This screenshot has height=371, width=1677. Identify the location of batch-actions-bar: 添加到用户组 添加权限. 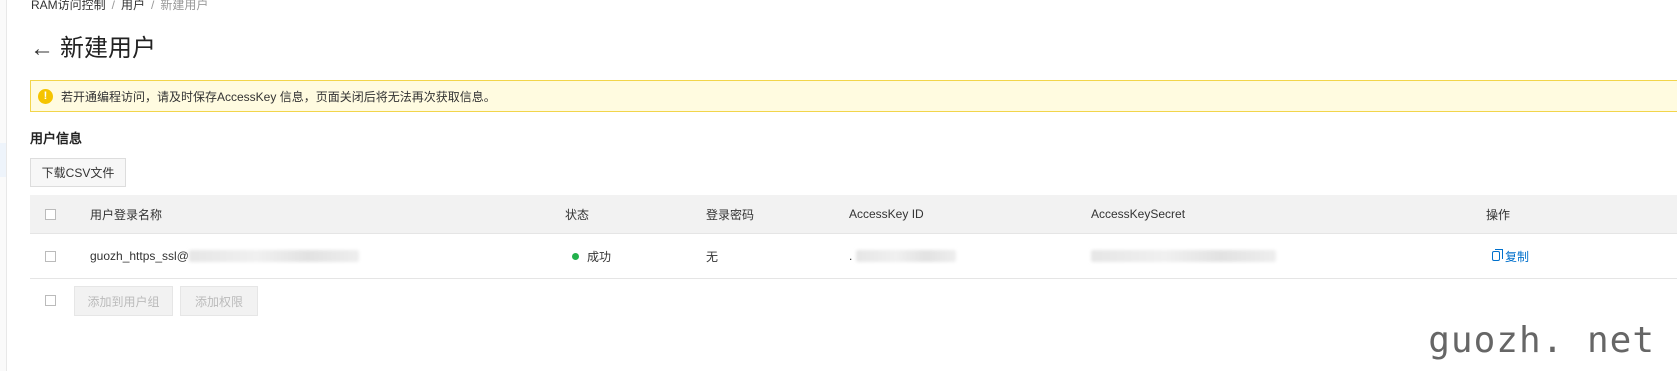
(230, 301).